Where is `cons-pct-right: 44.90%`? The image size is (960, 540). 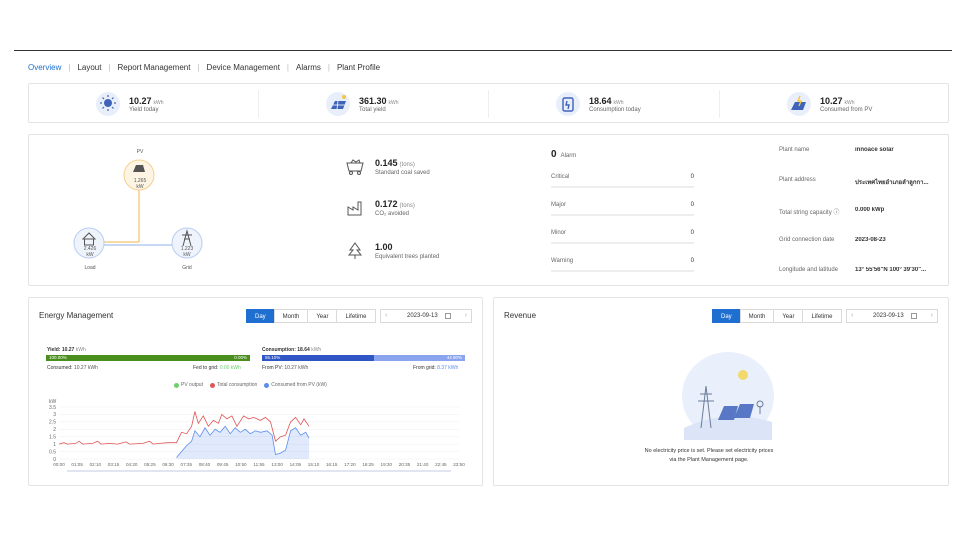
cons-pct-right: 44.90% is located at coordinates (454, 357).